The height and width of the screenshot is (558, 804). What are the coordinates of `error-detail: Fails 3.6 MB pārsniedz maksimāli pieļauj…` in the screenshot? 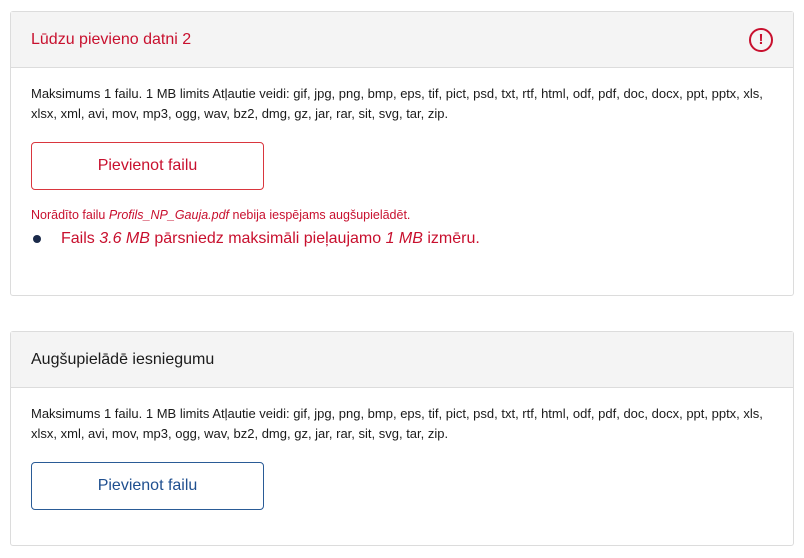 It's located at (270, 238).